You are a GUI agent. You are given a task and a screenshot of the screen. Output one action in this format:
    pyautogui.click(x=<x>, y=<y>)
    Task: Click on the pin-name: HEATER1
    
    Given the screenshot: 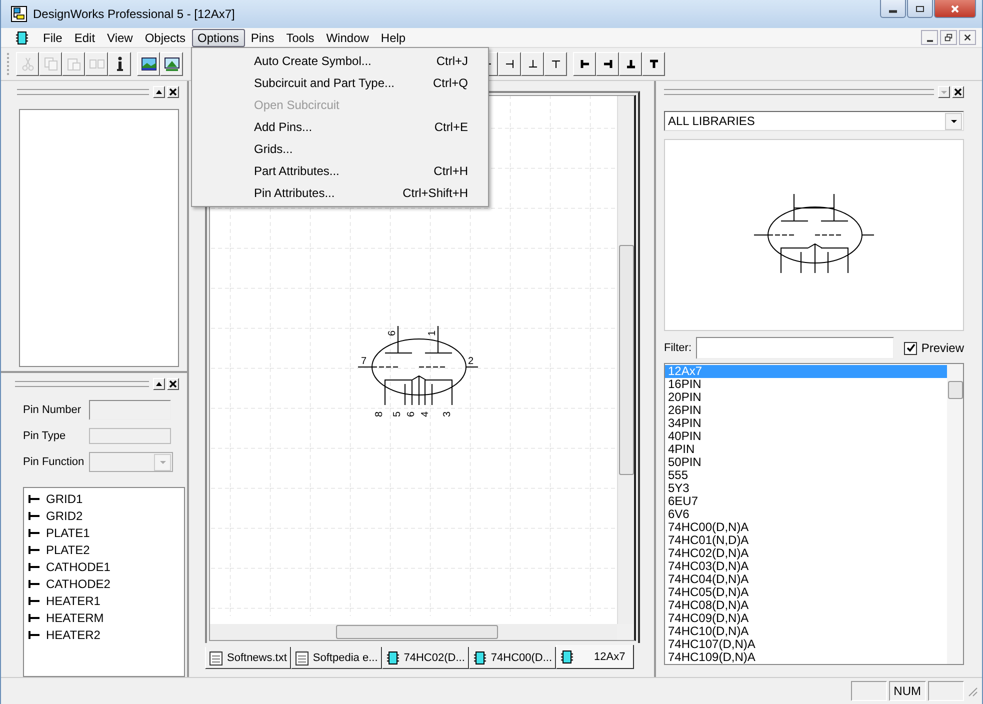 What is the action you would take?
    pyautogui.click(x=73, y=601)
    